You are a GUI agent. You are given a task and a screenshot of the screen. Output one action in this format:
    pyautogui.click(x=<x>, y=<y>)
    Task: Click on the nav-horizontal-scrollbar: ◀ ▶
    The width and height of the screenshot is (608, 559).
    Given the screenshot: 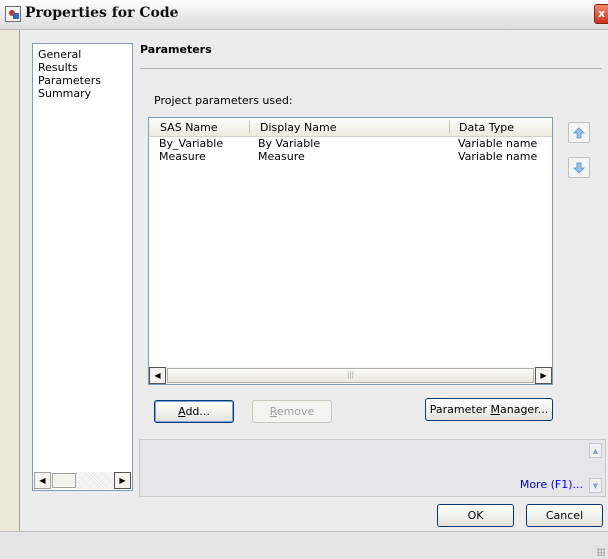 What is the action you would take?
    pyautogui.click(x=82, y=480)
    